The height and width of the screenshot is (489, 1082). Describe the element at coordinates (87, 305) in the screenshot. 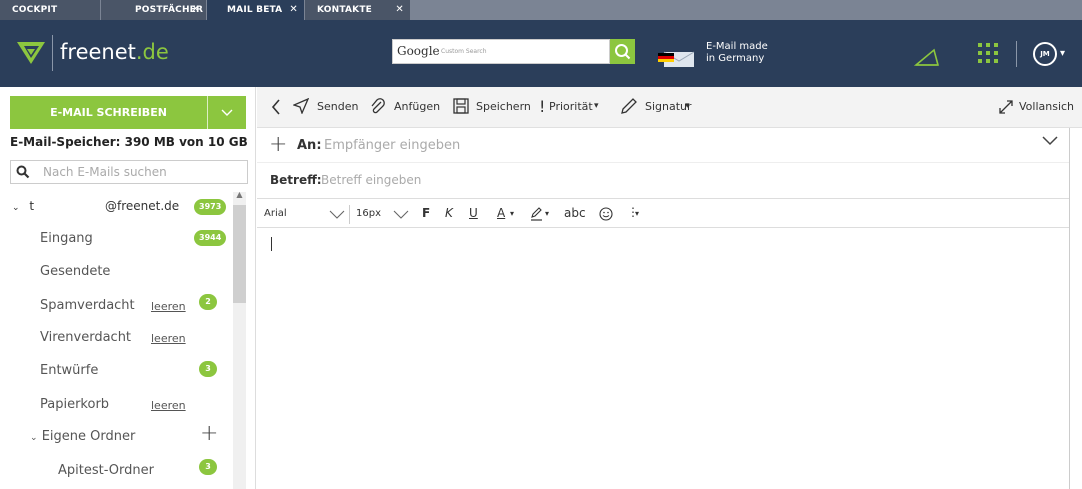

I see `folder-spamverdacht: Spamverdacht` at that location.